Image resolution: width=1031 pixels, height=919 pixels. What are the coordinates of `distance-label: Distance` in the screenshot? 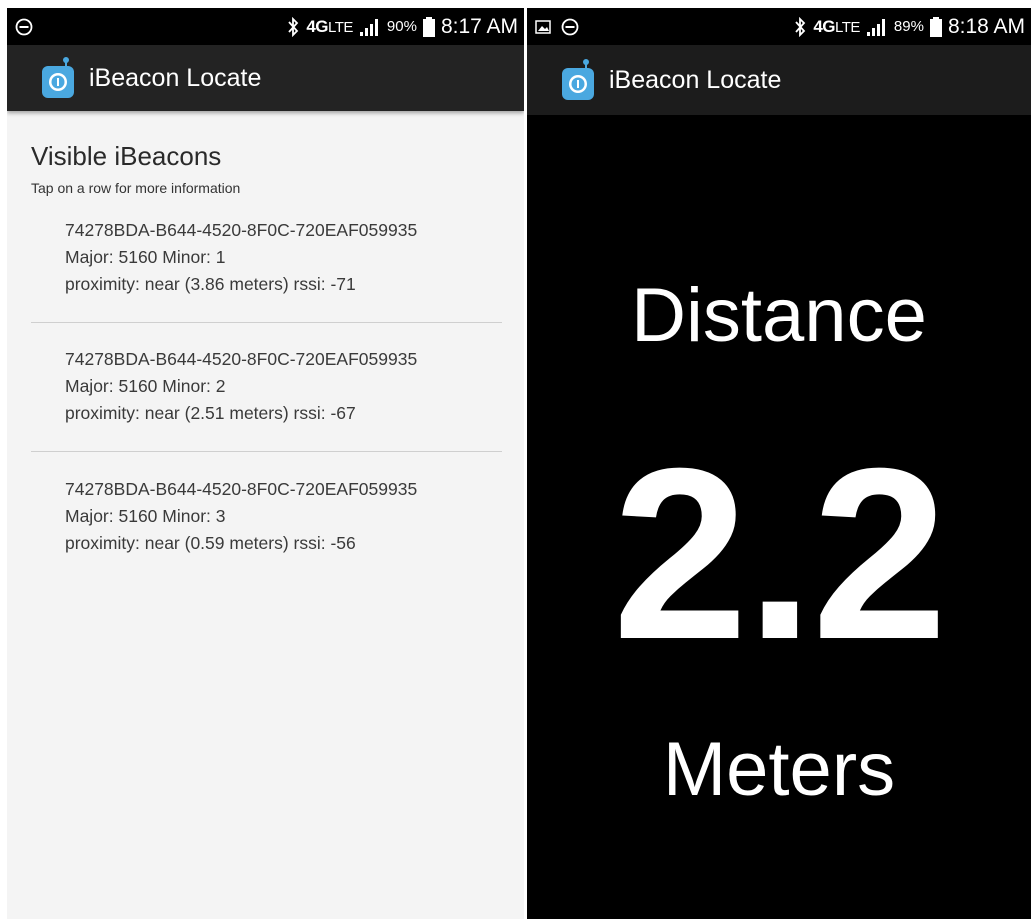 It's located at (779, 315).